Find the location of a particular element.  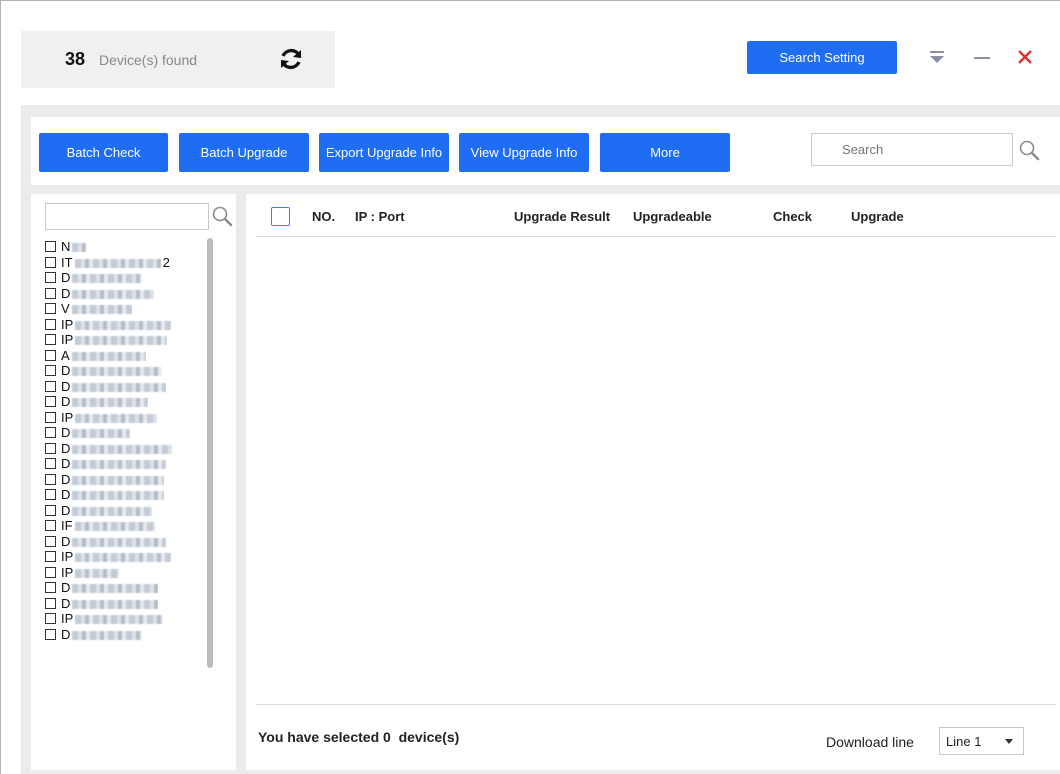

device-name-prefix: N is located at coordinates (66, 247).